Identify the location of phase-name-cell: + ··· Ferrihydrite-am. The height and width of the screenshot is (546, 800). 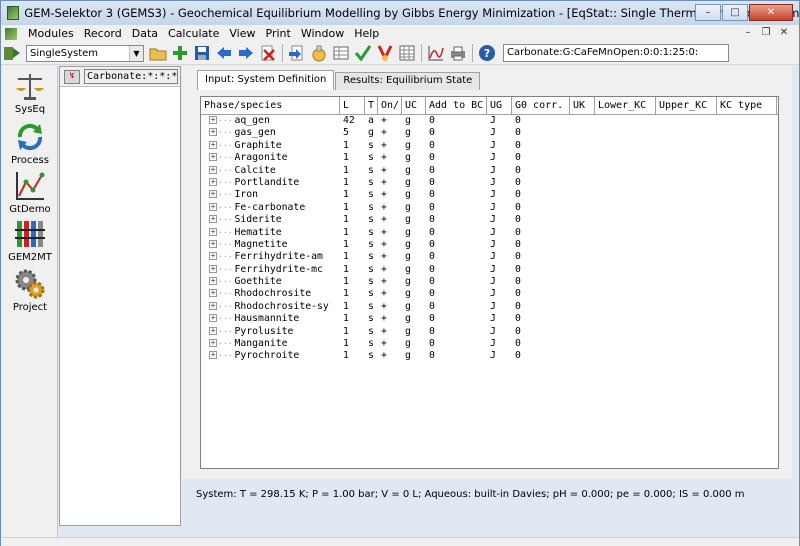
(270, 257).